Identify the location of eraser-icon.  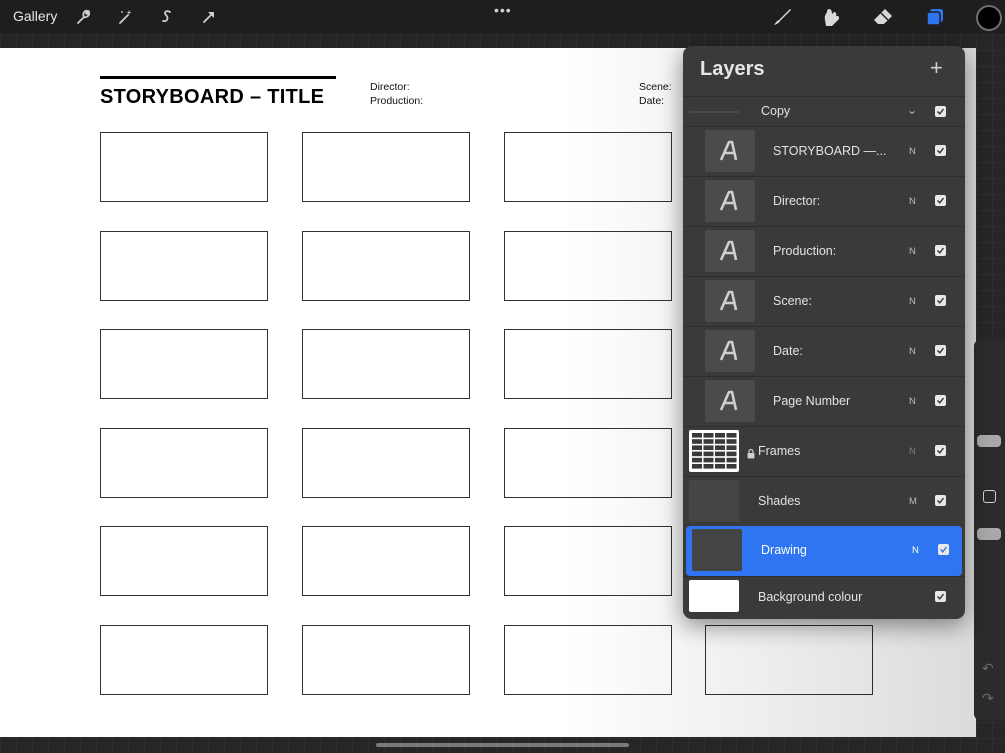
(883, 17).